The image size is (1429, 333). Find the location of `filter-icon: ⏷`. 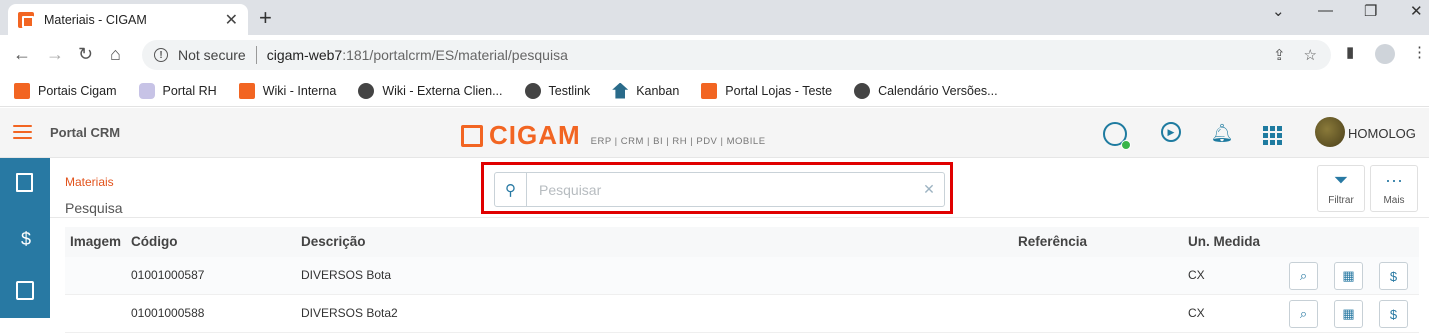

filter-icon: ⏷ is located at coordinates (1341, 180).